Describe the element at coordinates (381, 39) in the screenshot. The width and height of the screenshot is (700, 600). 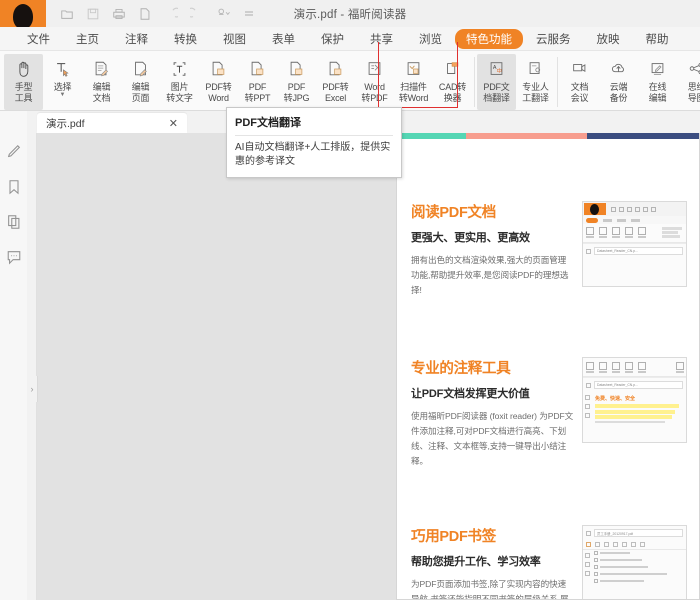
I see `menu-item-share: 共享` at that location.